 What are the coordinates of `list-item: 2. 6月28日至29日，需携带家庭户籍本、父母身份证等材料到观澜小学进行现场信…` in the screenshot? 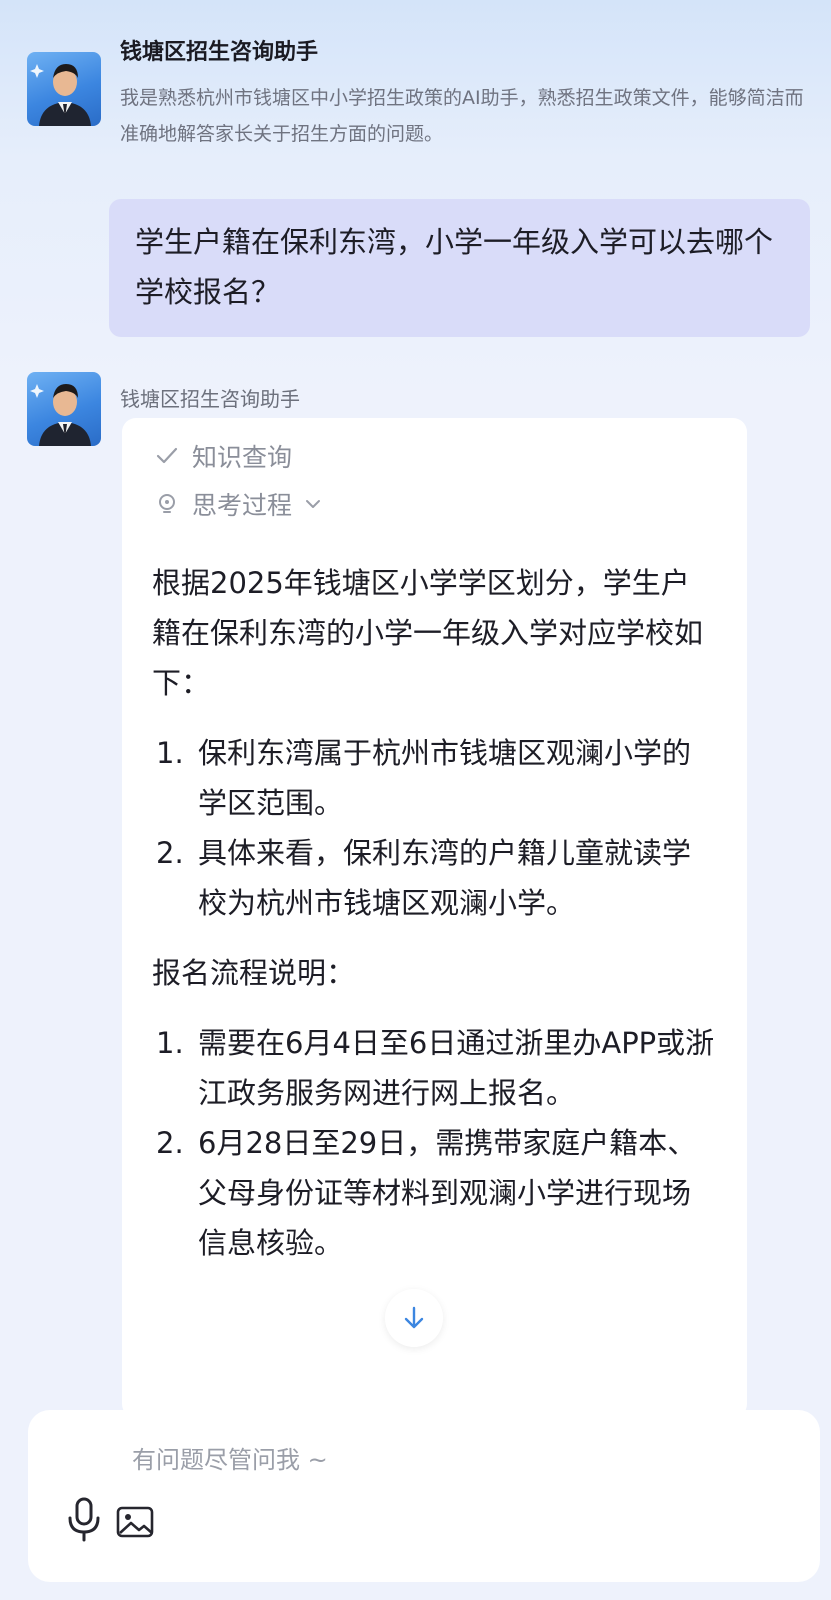 It's located at (434, 1193).